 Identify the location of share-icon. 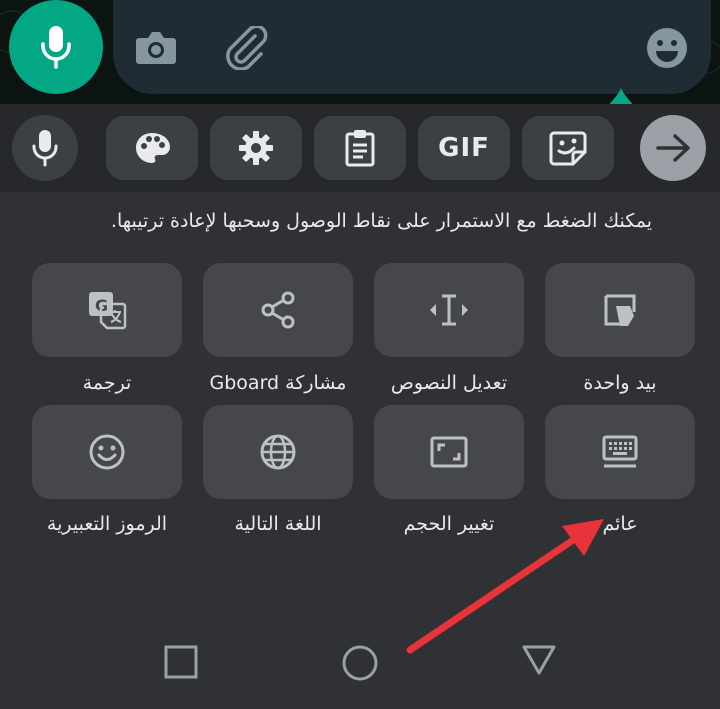
(278, 310).